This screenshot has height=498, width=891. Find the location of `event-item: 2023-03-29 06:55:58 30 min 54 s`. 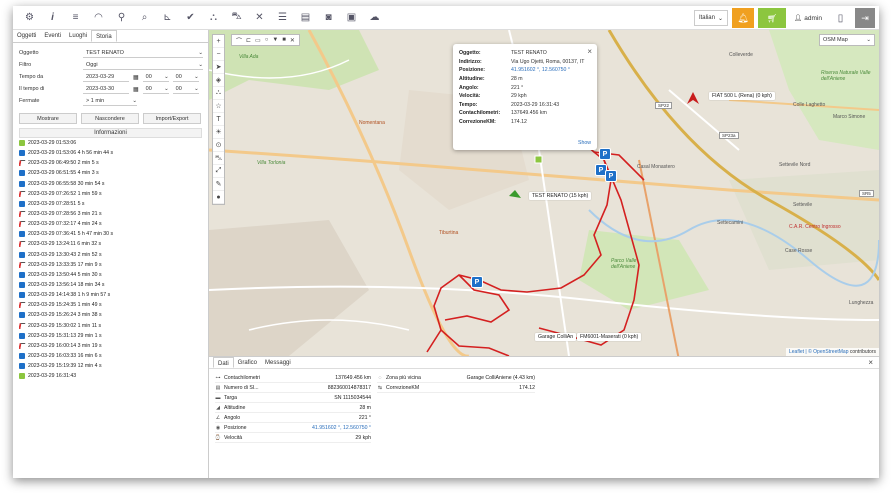

event-item: 2023-03-29 06:55:58 30 min 54 s is located at coordinates (109, 184).